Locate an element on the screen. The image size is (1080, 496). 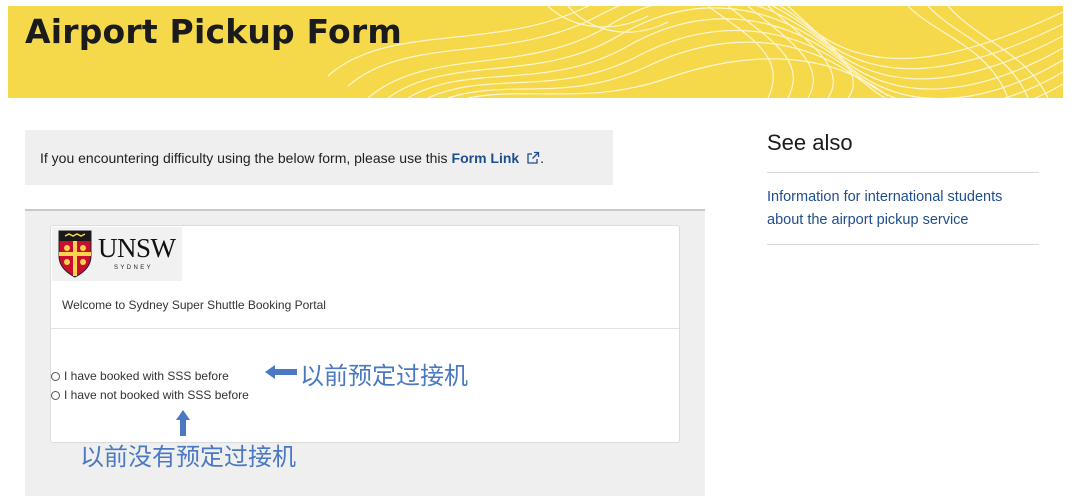
radio-not-booked-before is located at coordinates (55, 395).